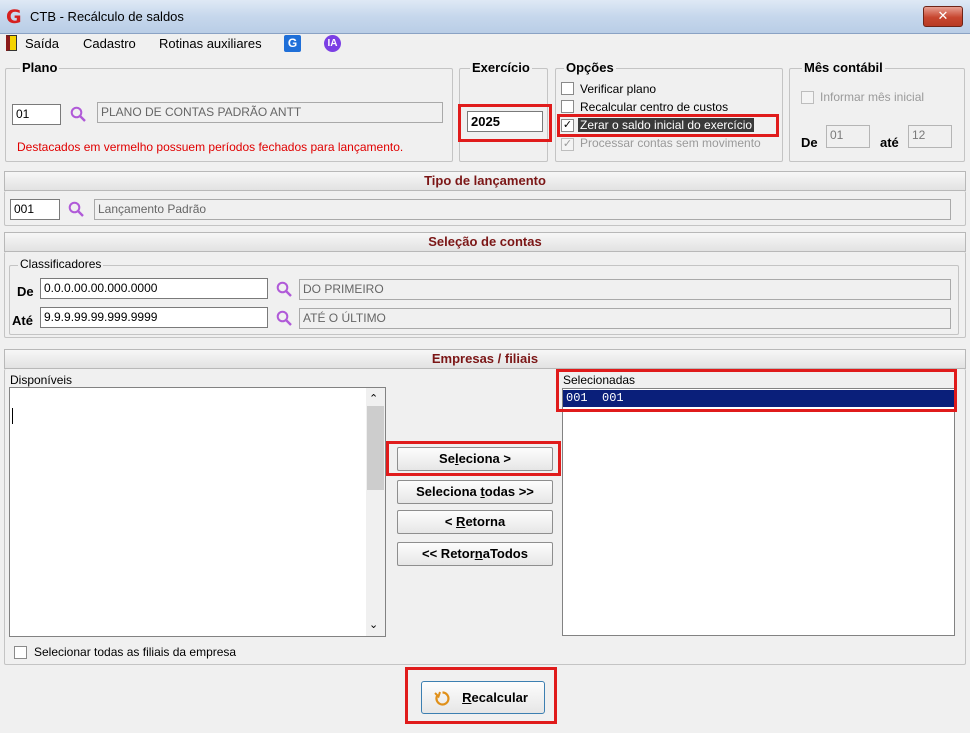 This screenshot has height=733, width=970. I want to click on app-logo-icon: G, so click(14, 17).